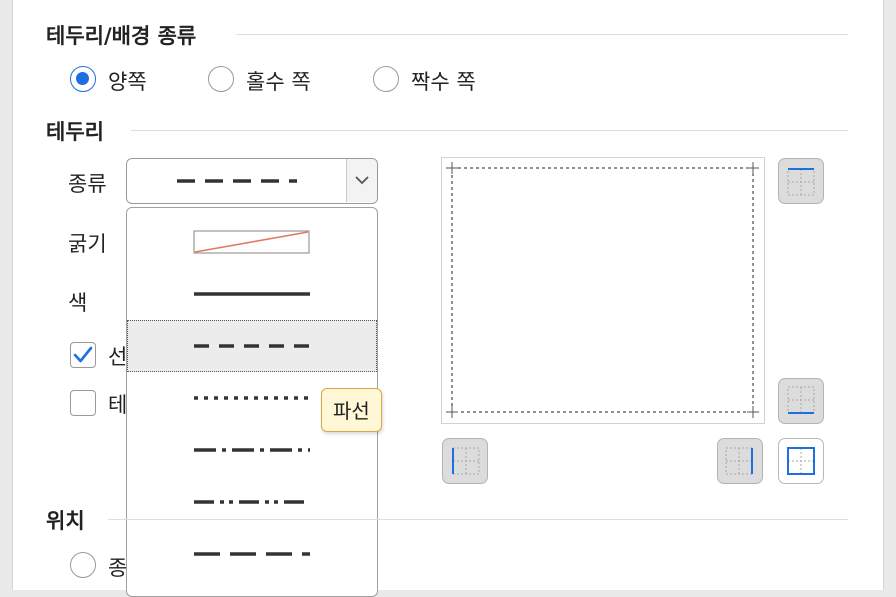 The width and height of the screenshot is (896, 597). I want to click on dash-dot-dot-line-icon, so click(252, 502).